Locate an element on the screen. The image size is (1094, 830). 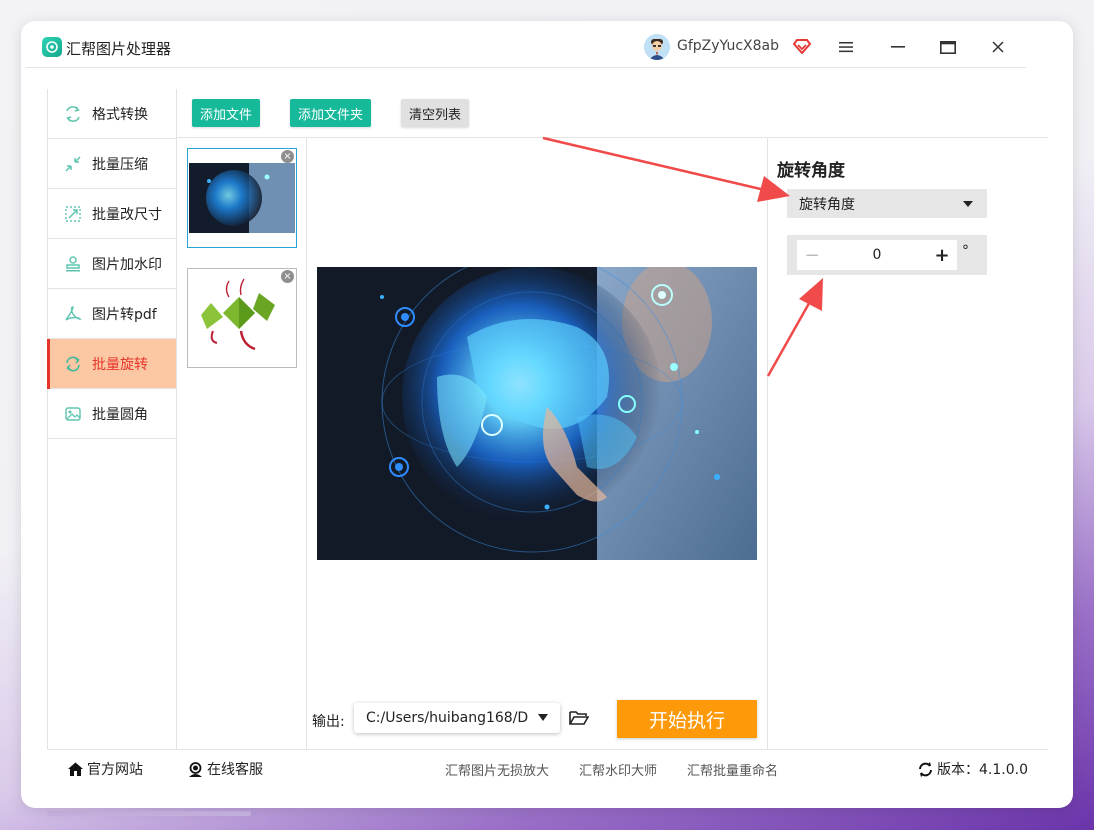
hamburger-icon is located at coordinates (846, 47).